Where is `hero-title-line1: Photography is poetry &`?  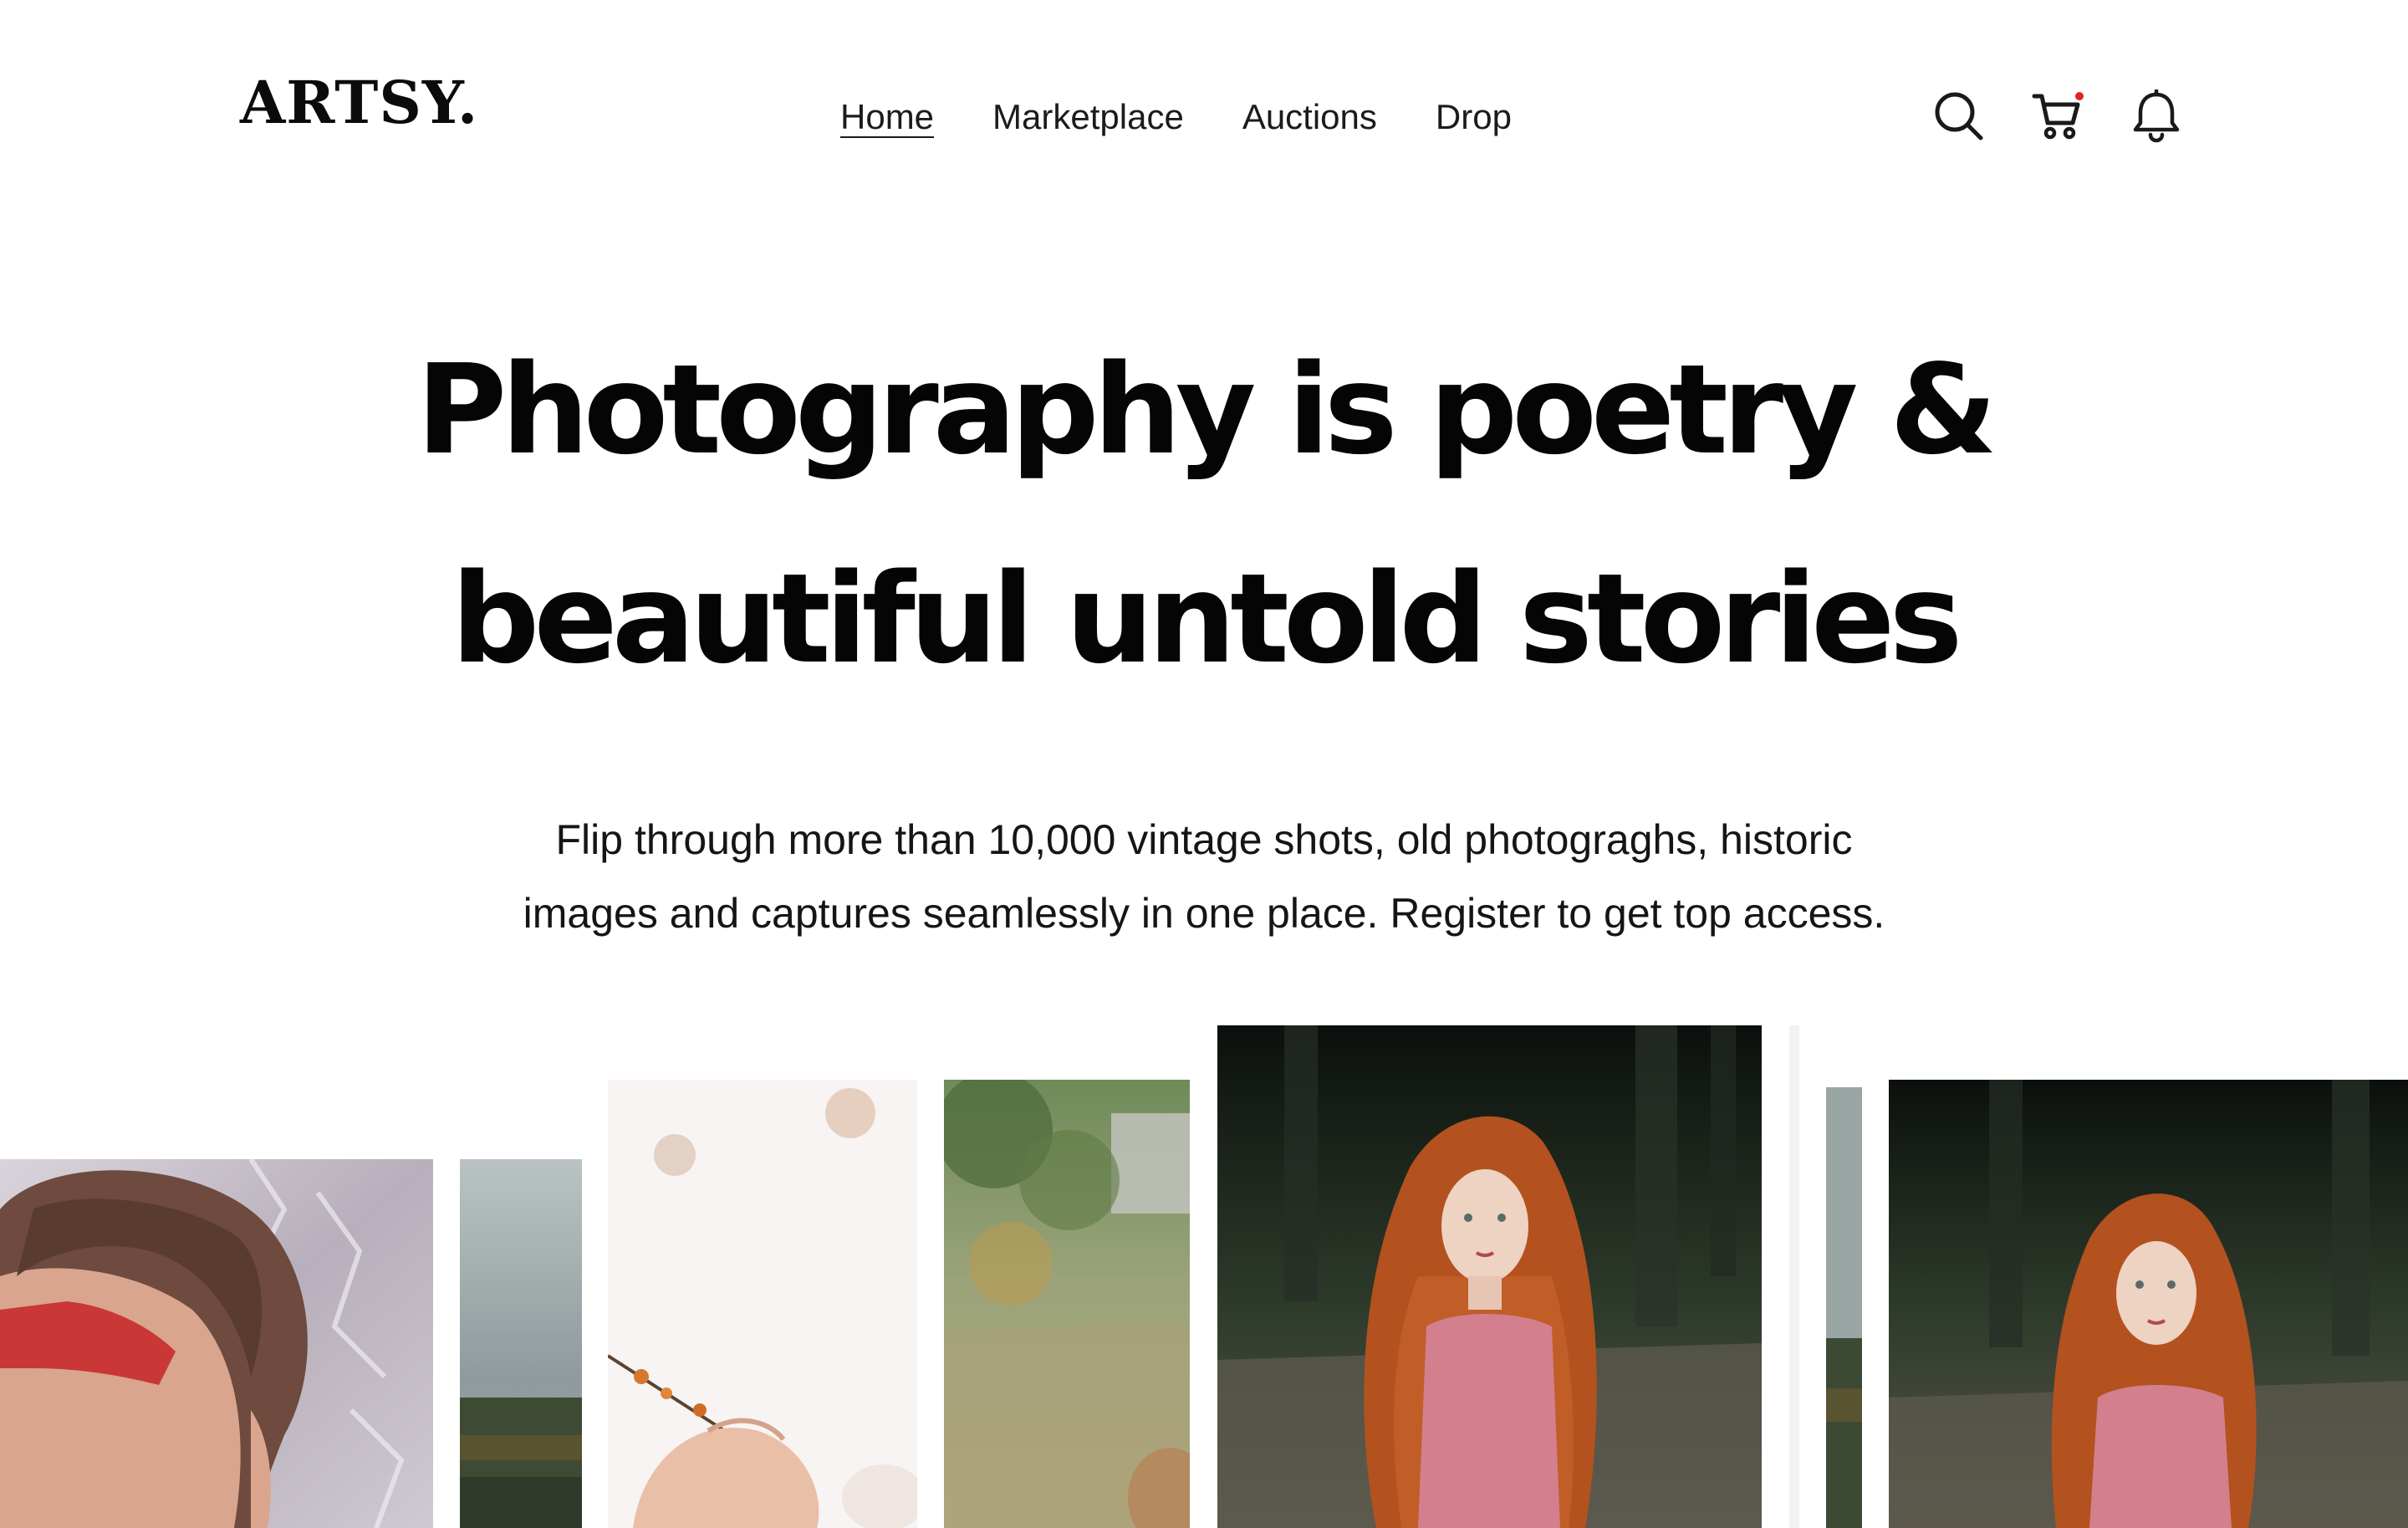
hero-title-line1: Photography is poetry & is located at coordinates (1206, 410).